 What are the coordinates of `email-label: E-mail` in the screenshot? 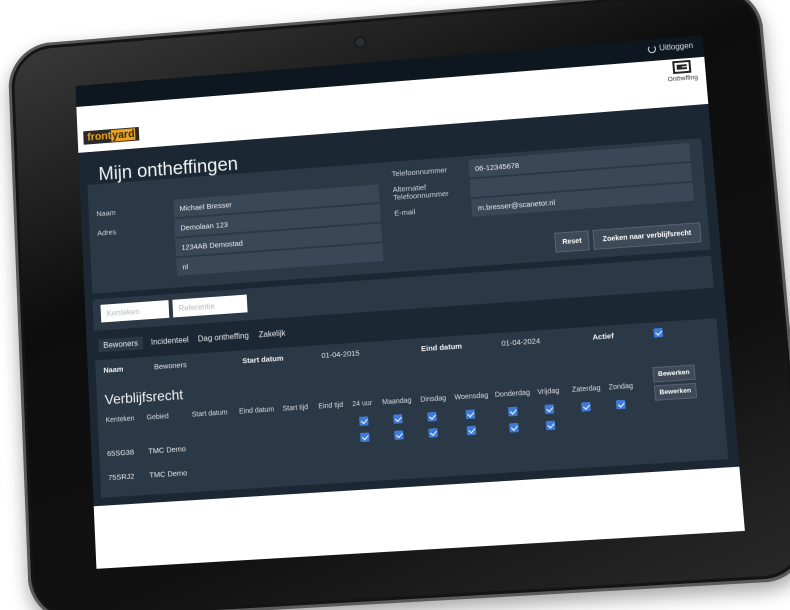 It's located at (404, 212).